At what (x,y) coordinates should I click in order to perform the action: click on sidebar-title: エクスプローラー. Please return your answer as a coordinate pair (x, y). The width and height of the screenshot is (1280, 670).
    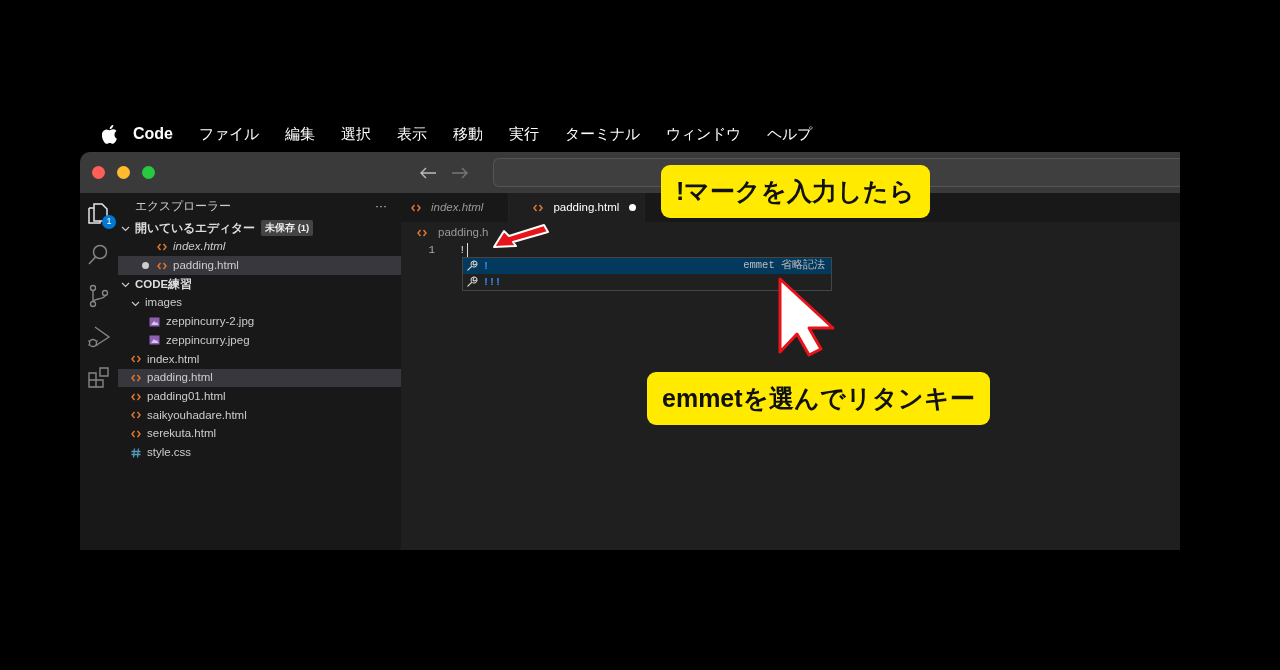
    Looking at the image, I should click on (183, 206).